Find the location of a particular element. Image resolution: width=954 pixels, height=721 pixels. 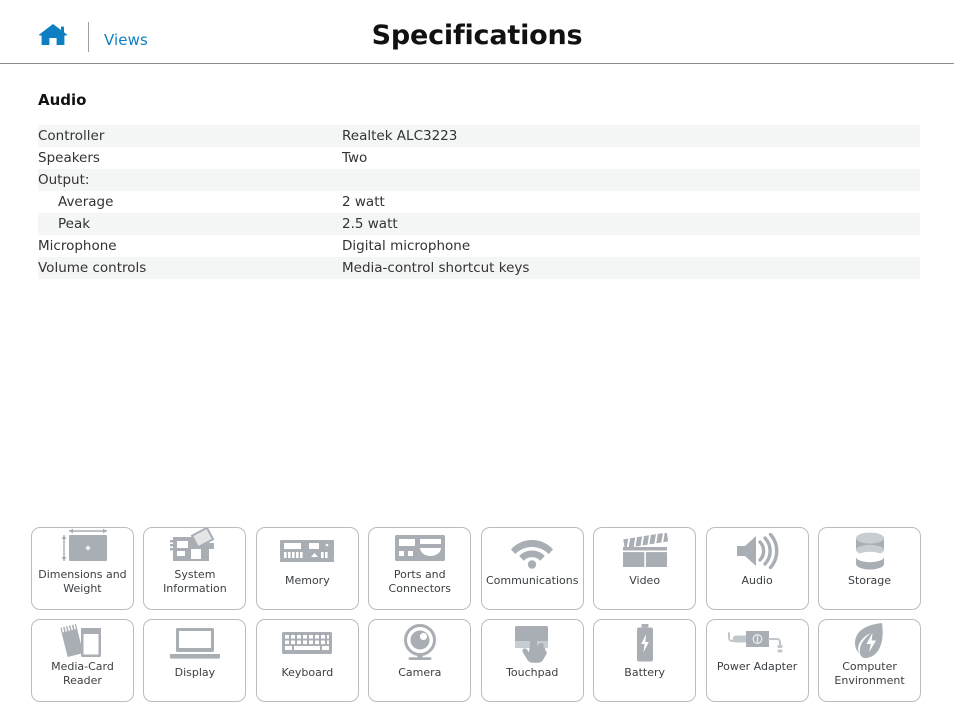

tile-computer-environment: Computer Environment is located at coordinates (869, 660).